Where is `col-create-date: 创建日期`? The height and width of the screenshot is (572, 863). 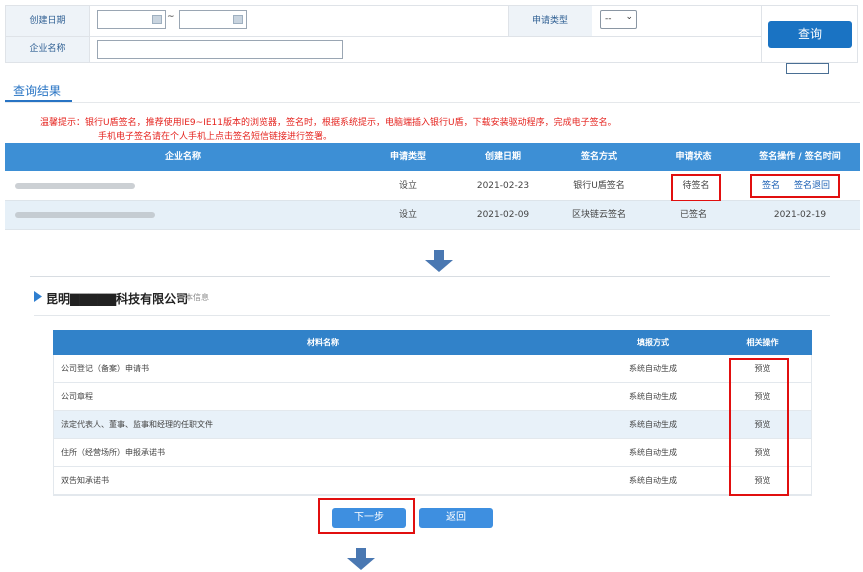 col-create-date: 创建日期 is located at coordinates (502, 157).